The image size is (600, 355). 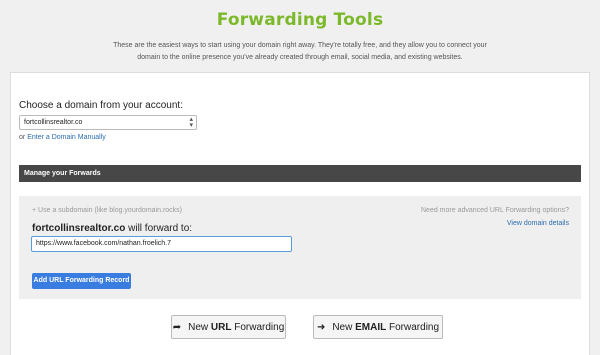 I want to click on add-url-forwarding-button: Add URL Forwarding Record, so click(x=81, y=281).